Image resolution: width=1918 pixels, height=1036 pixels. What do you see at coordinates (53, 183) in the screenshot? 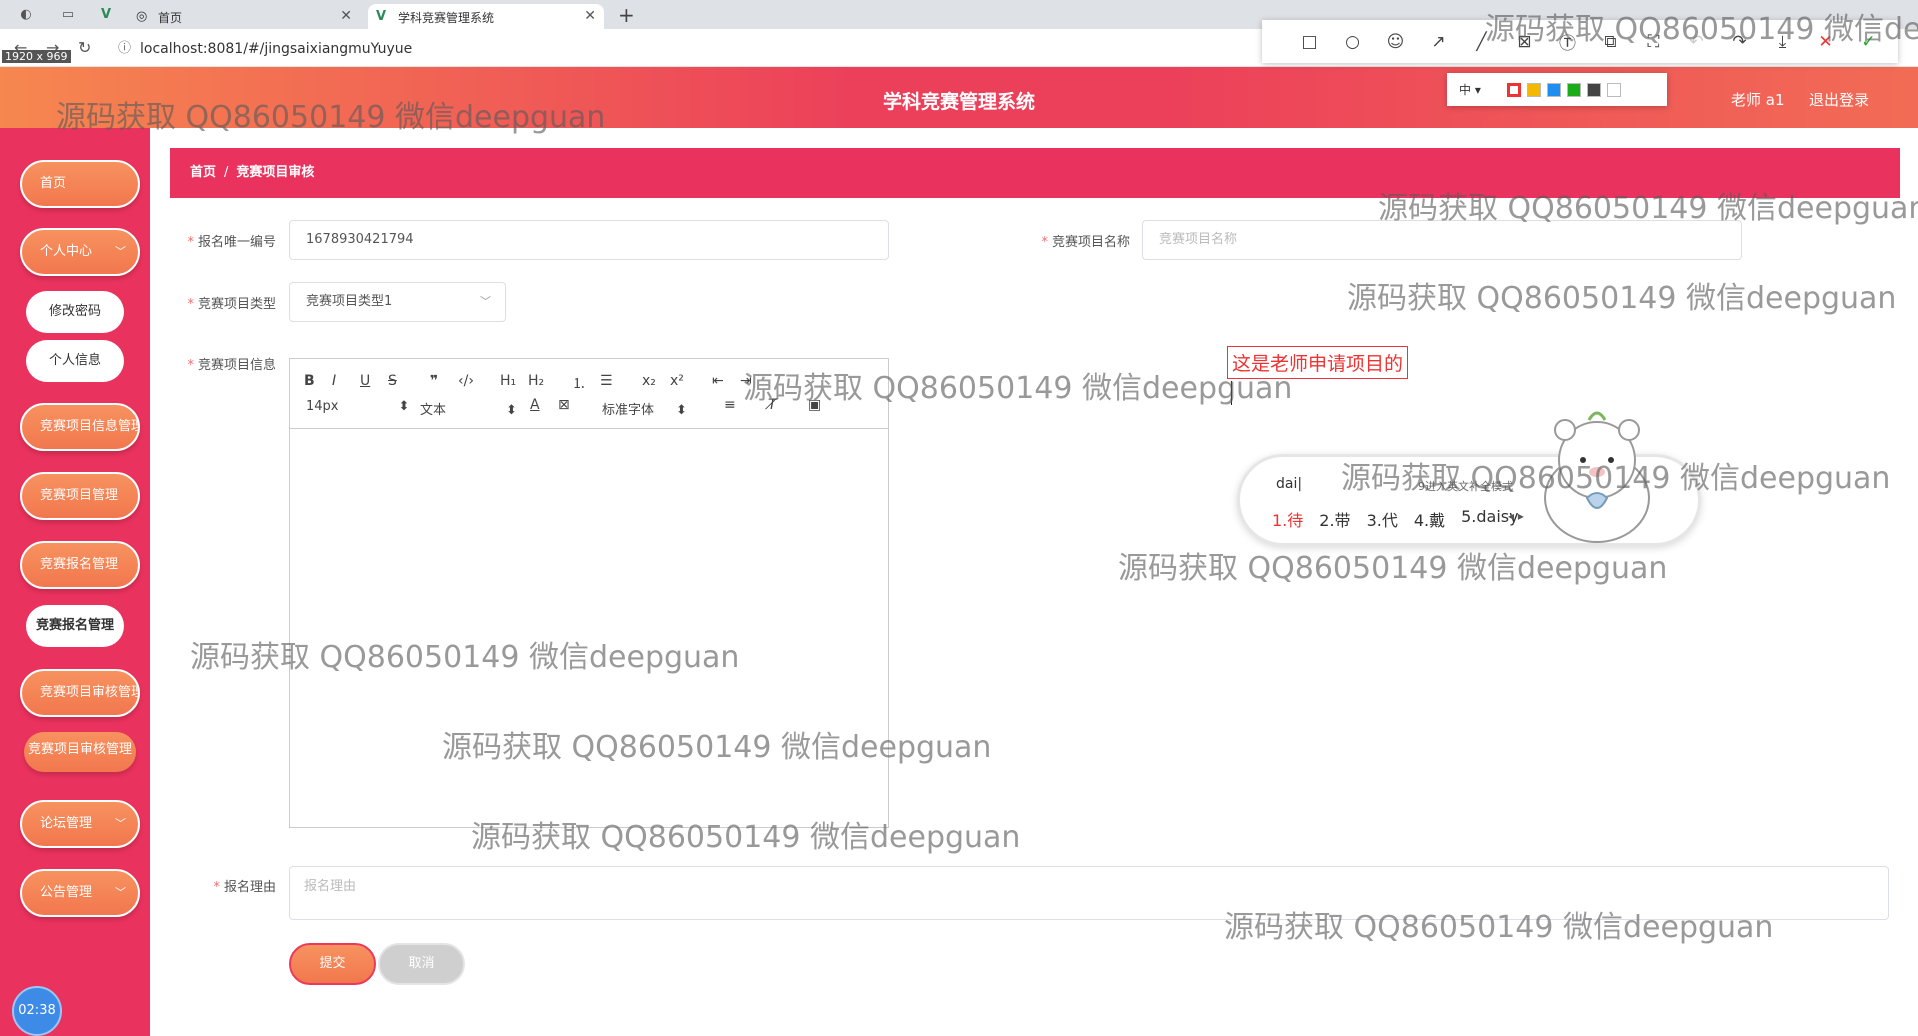
I see `sidebar-item-label: 首页` at bounding box center [53, 183].